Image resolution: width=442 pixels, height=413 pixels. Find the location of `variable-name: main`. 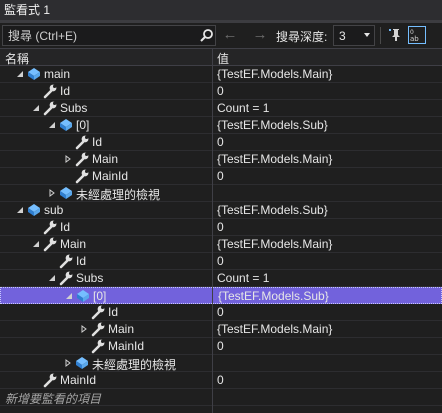

variable-name: main is located at coordinates (57, 74).